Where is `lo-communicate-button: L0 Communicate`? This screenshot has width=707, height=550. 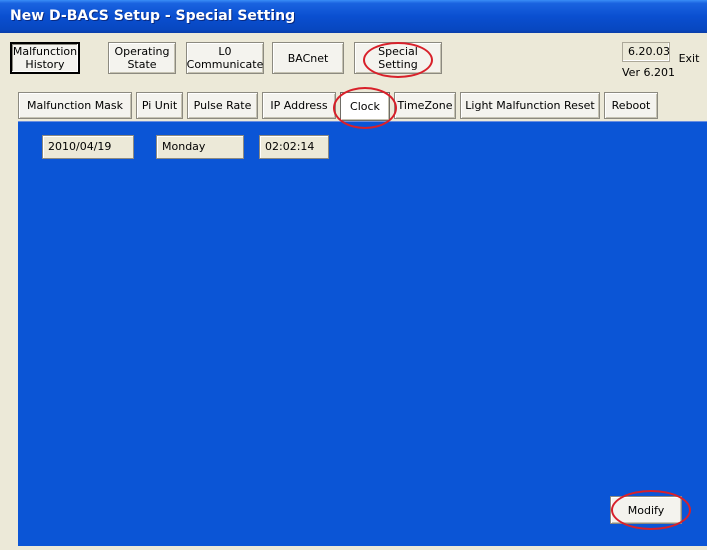 lo-communicate-button: L0 Communicate is located at coordinates (225, 58).